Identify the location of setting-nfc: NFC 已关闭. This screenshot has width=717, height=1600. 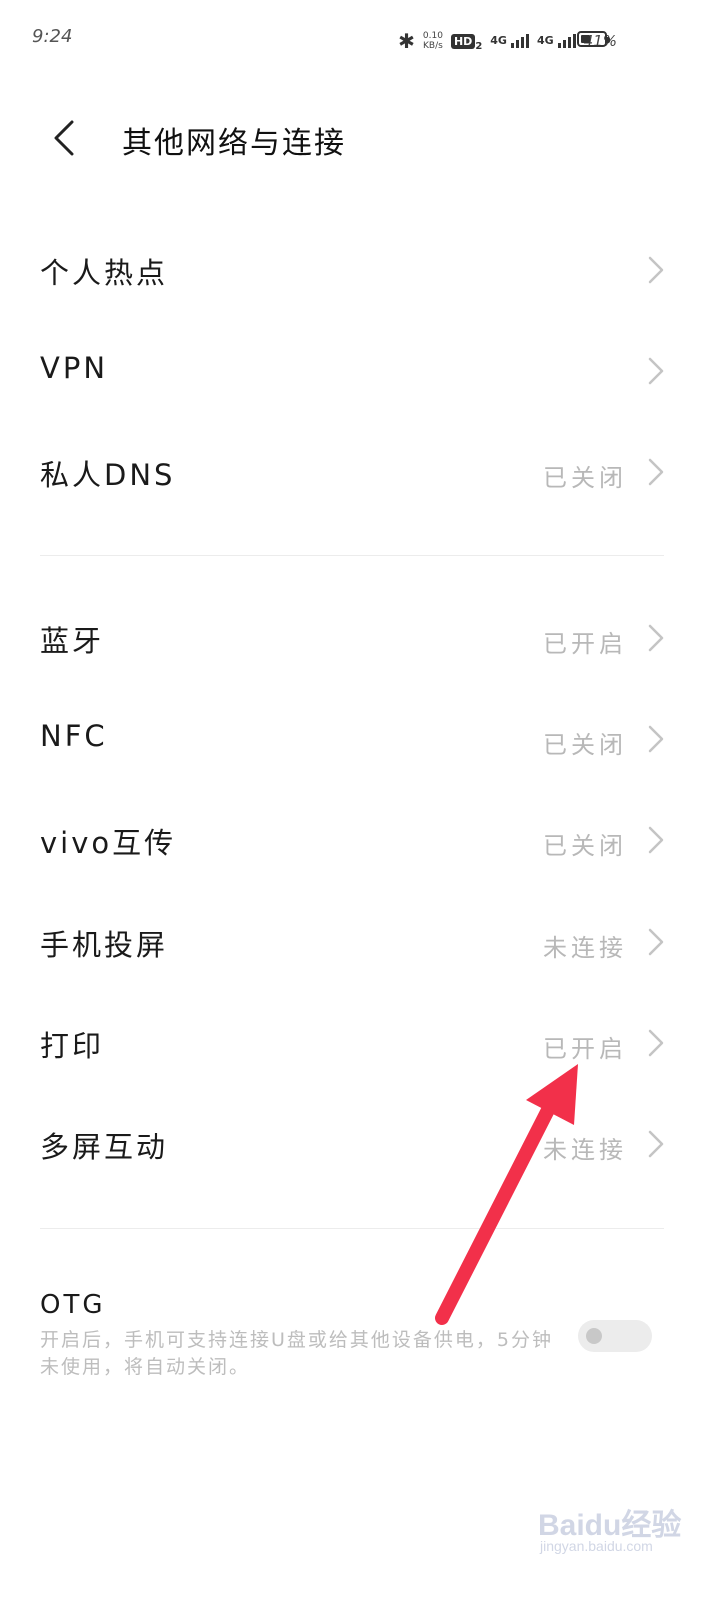
(358, 739).